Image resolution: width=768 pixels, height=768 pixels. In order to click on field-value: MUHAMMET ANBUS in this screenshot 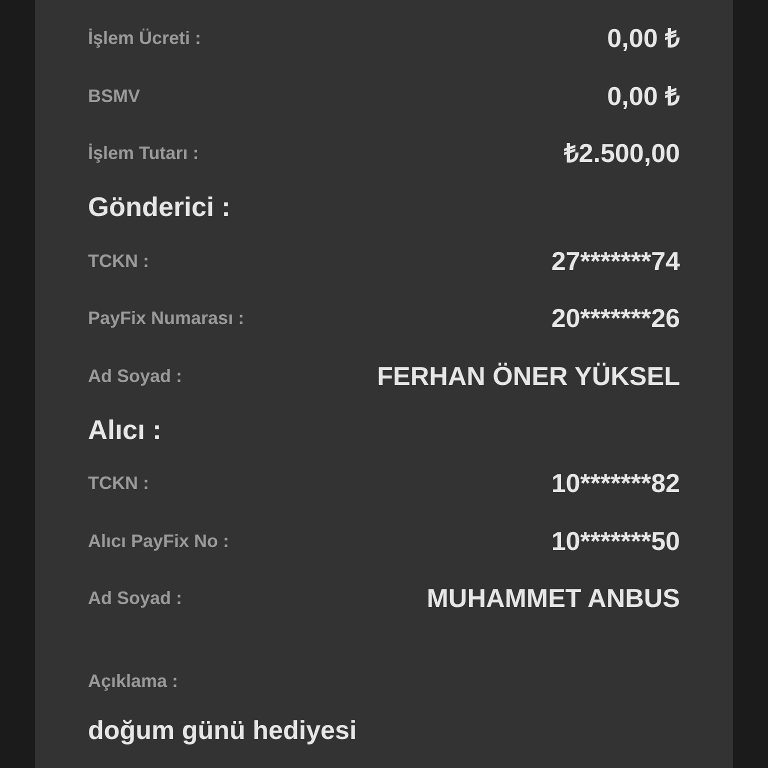, I will do `click(553, 599)`.